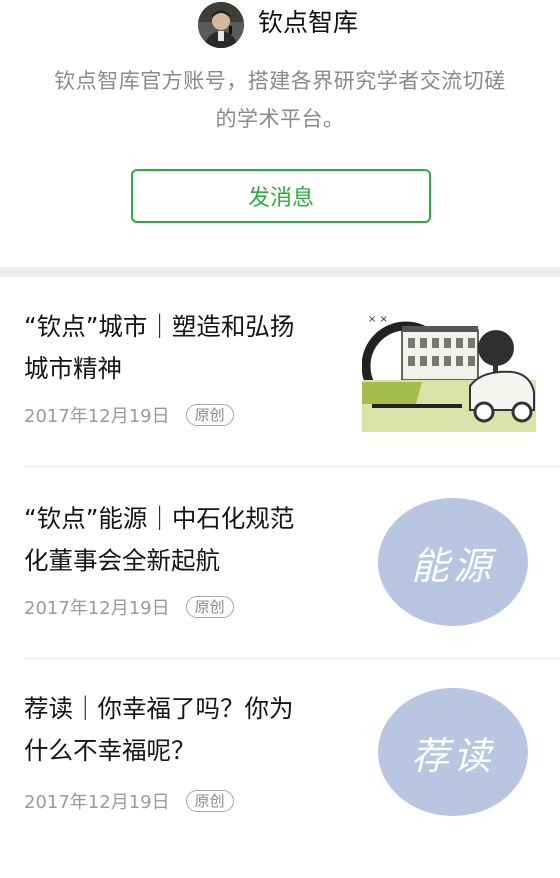 The width and height of the screenshot is (560, 878). Describe the element at coordinates (184, 540) in the screenshot. I see `article-title: “钦点”能源｜中石化规范 化董事会全新起航` at that location.